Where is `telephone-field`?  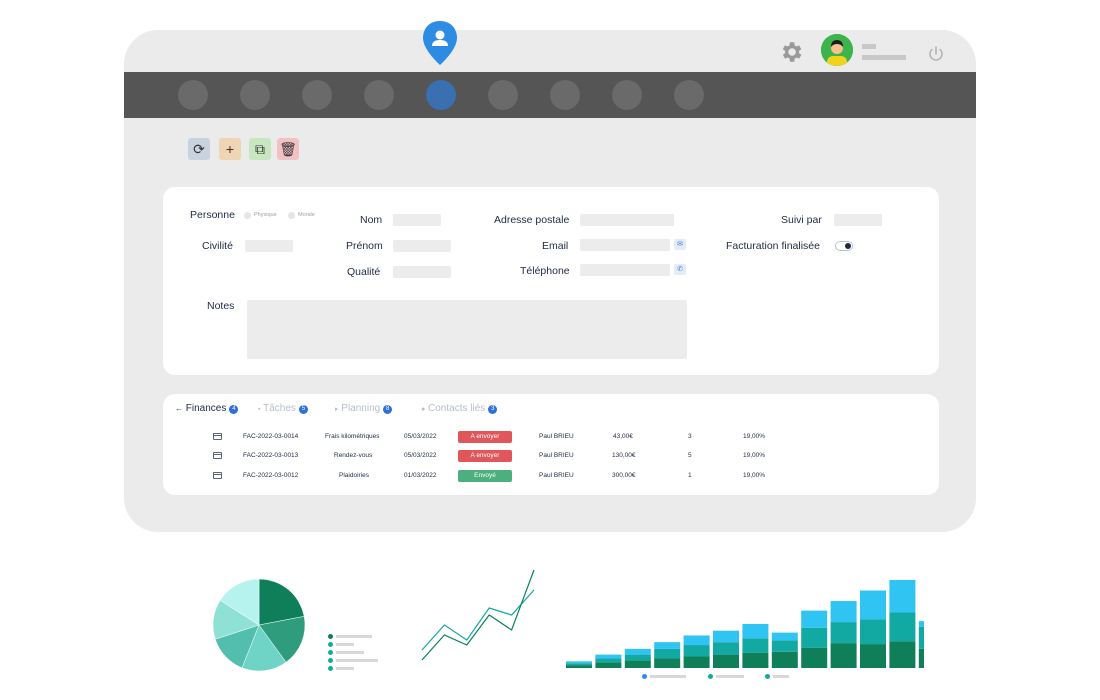
telephone-field is located at coordinates (625, 270).